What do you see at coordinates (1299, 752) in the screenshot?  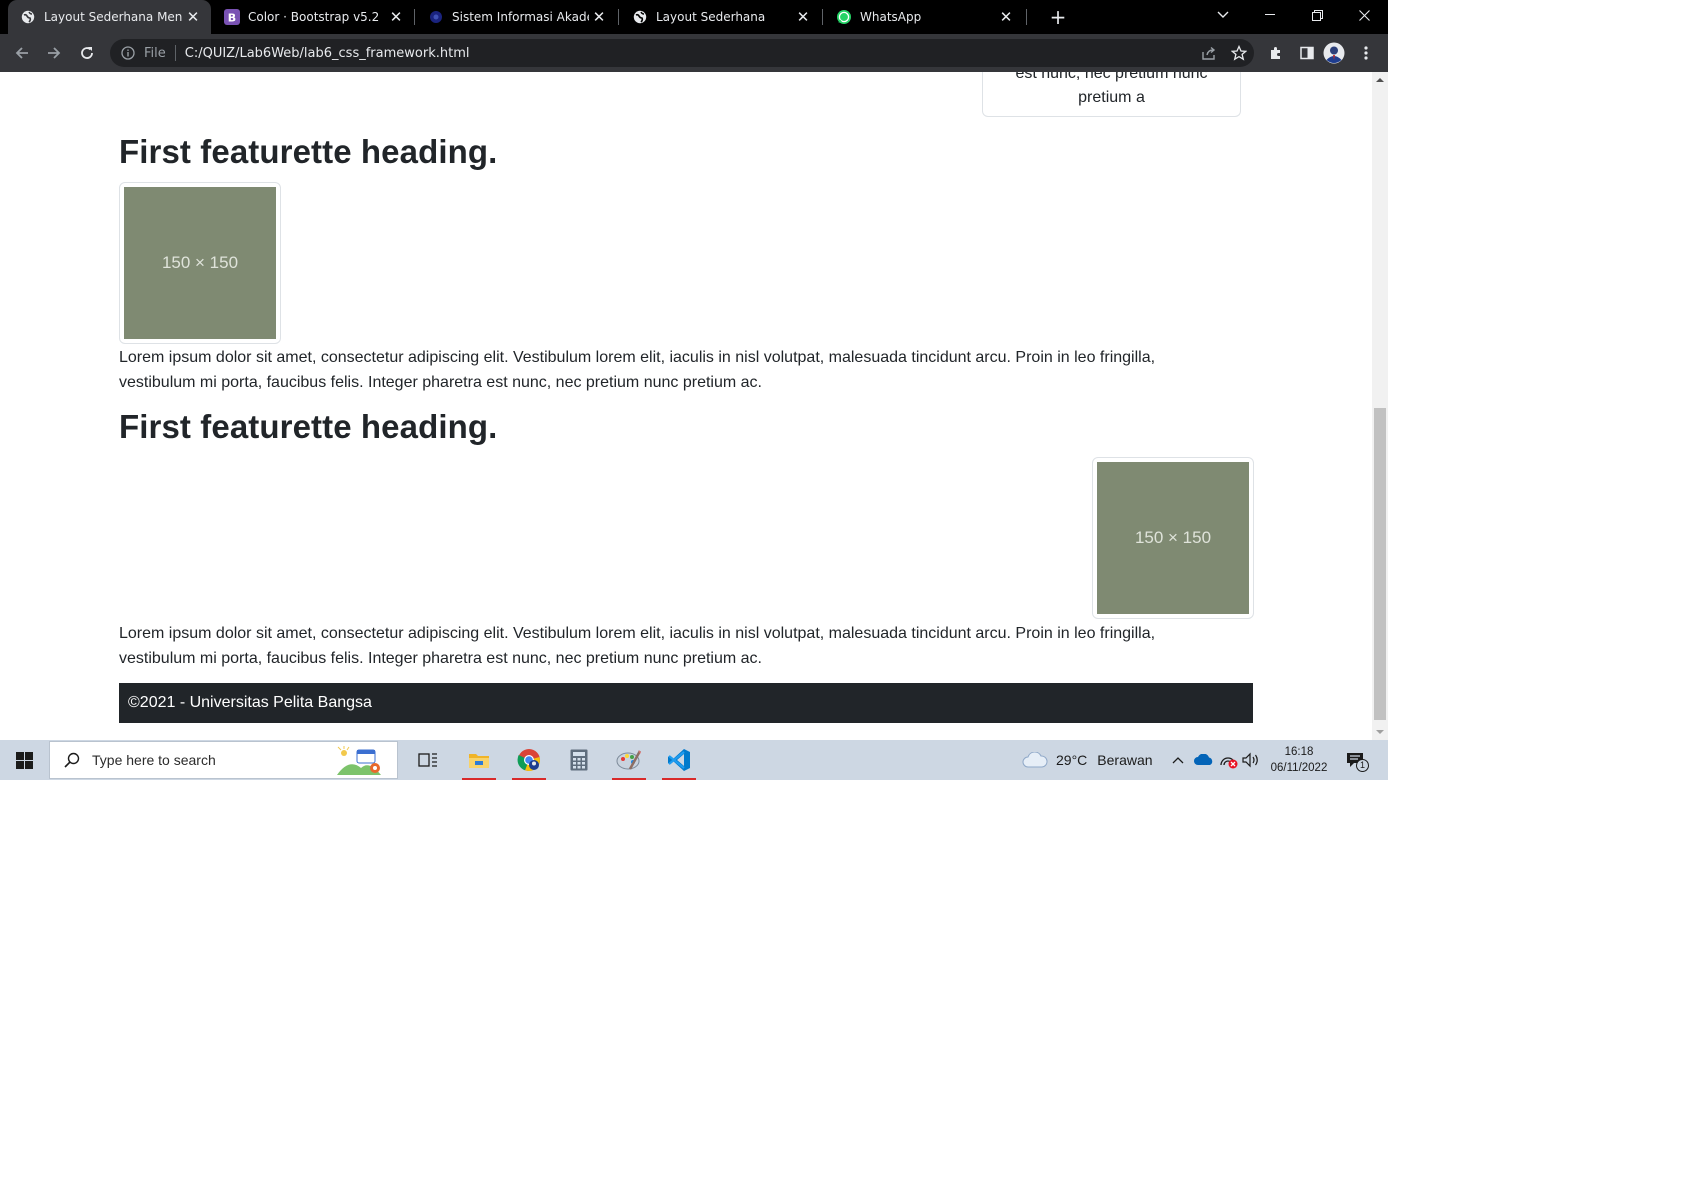 I see `clock-time: 16:18` at bounding box center [1299, 752].